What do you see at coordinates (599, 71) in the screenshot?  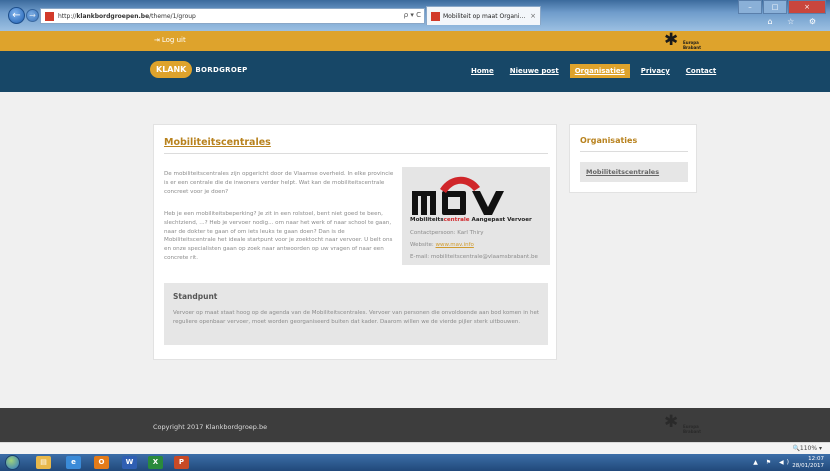 I see `nav-item-organisaties: Organisaties` at bounding box center [599, 71].